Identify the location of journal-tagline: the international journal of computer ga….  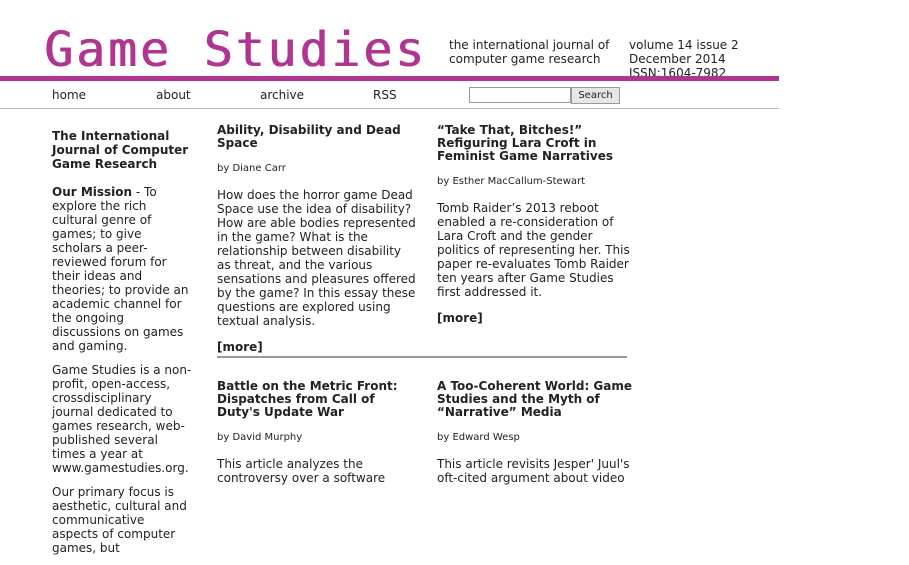
(529, 52).